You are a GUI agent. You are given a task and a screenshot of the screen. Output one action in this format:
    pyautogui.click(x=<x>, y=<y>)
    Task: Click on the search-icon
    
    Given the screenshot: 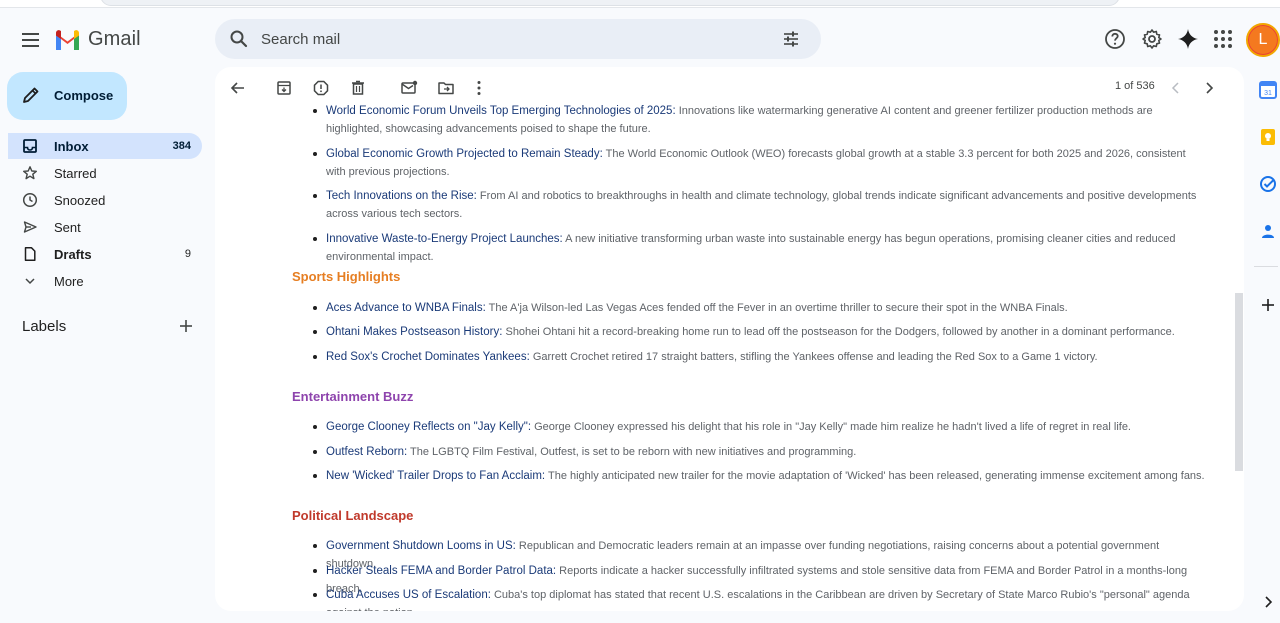 What is the action you would take?
    pyautogui.click(x=239, y=39)
    